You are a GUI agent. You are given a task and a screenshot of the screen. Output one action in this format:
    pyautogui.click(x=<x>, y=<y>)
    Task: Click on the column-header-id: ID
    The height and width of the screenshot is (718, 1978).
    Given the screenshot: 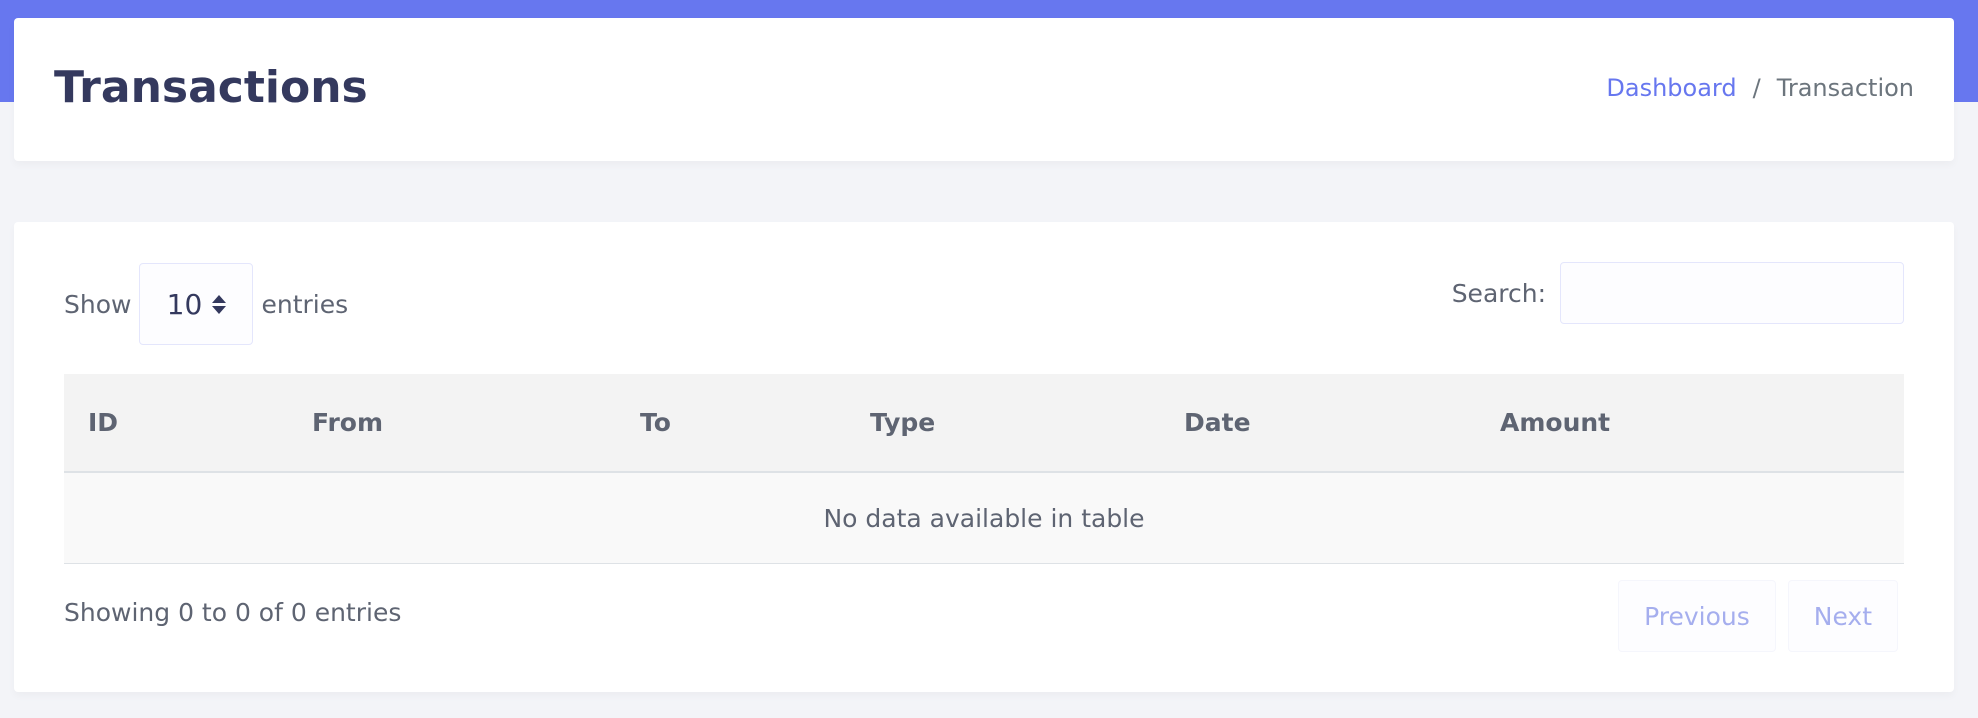 What is the action you would take?
    pyautogui.click(x=176, y=423)
    